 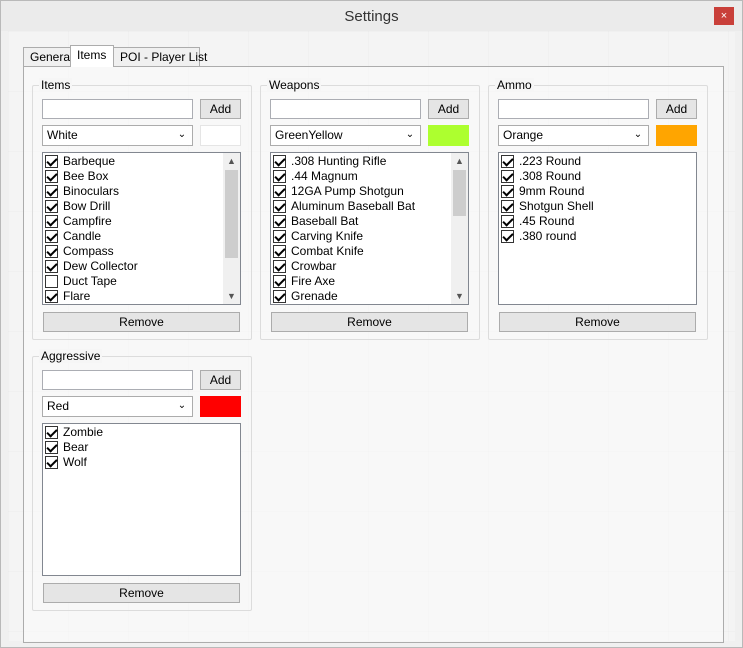 I want to click on list-item-label: Carving Knife, so click(x=327, y=236).